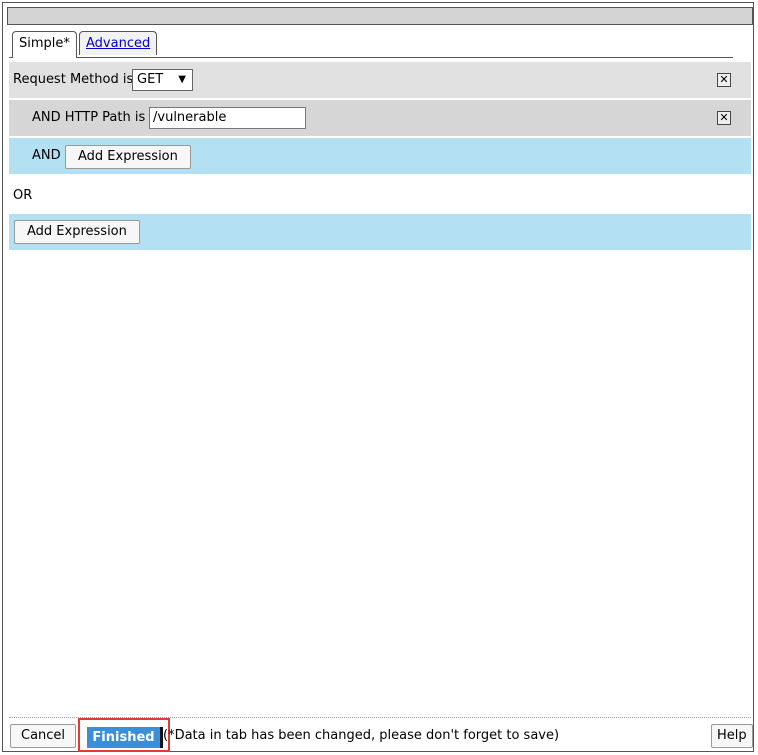 The height and width of the screenshot is (755, 758). Describe the element at coordinates (43, 736) in the screenshot. I see `cancel-button: Cancel` at that location.